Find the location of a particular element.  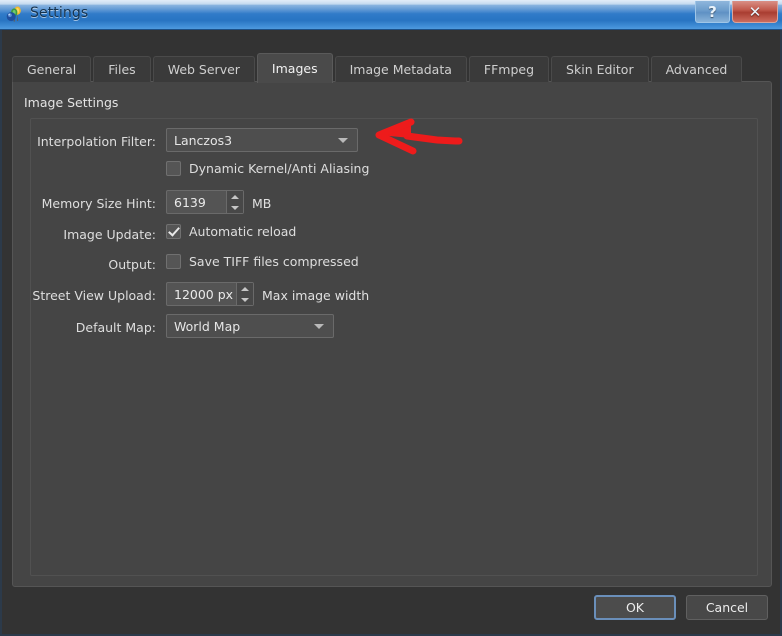

automatic-reload-checkbox-row: Automatic reload is located at coordinates (231, 231).